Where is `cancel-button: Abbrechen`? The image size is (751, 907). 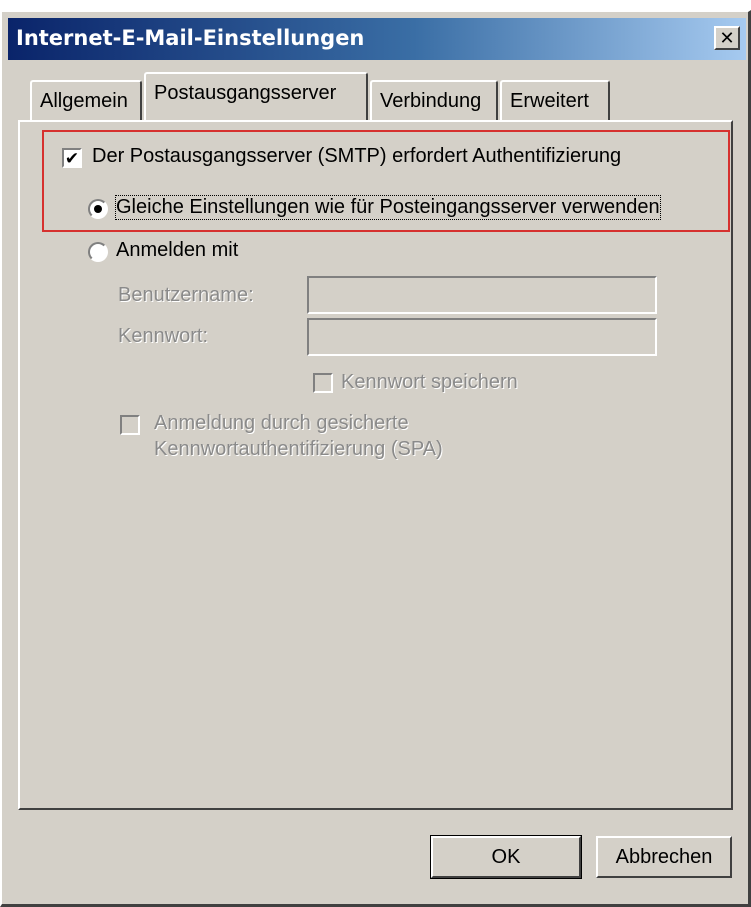
cancel-button: Abbrechen is located at coordinates (664, 857).